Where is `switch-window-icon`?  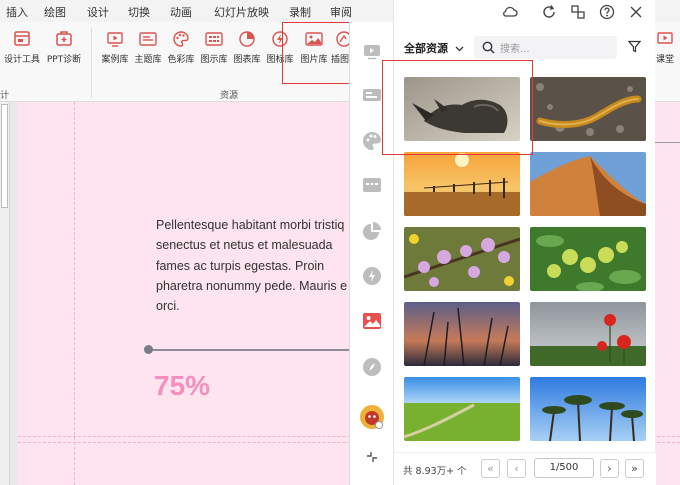
switch-window-icon is located at coordinates (578, 12).